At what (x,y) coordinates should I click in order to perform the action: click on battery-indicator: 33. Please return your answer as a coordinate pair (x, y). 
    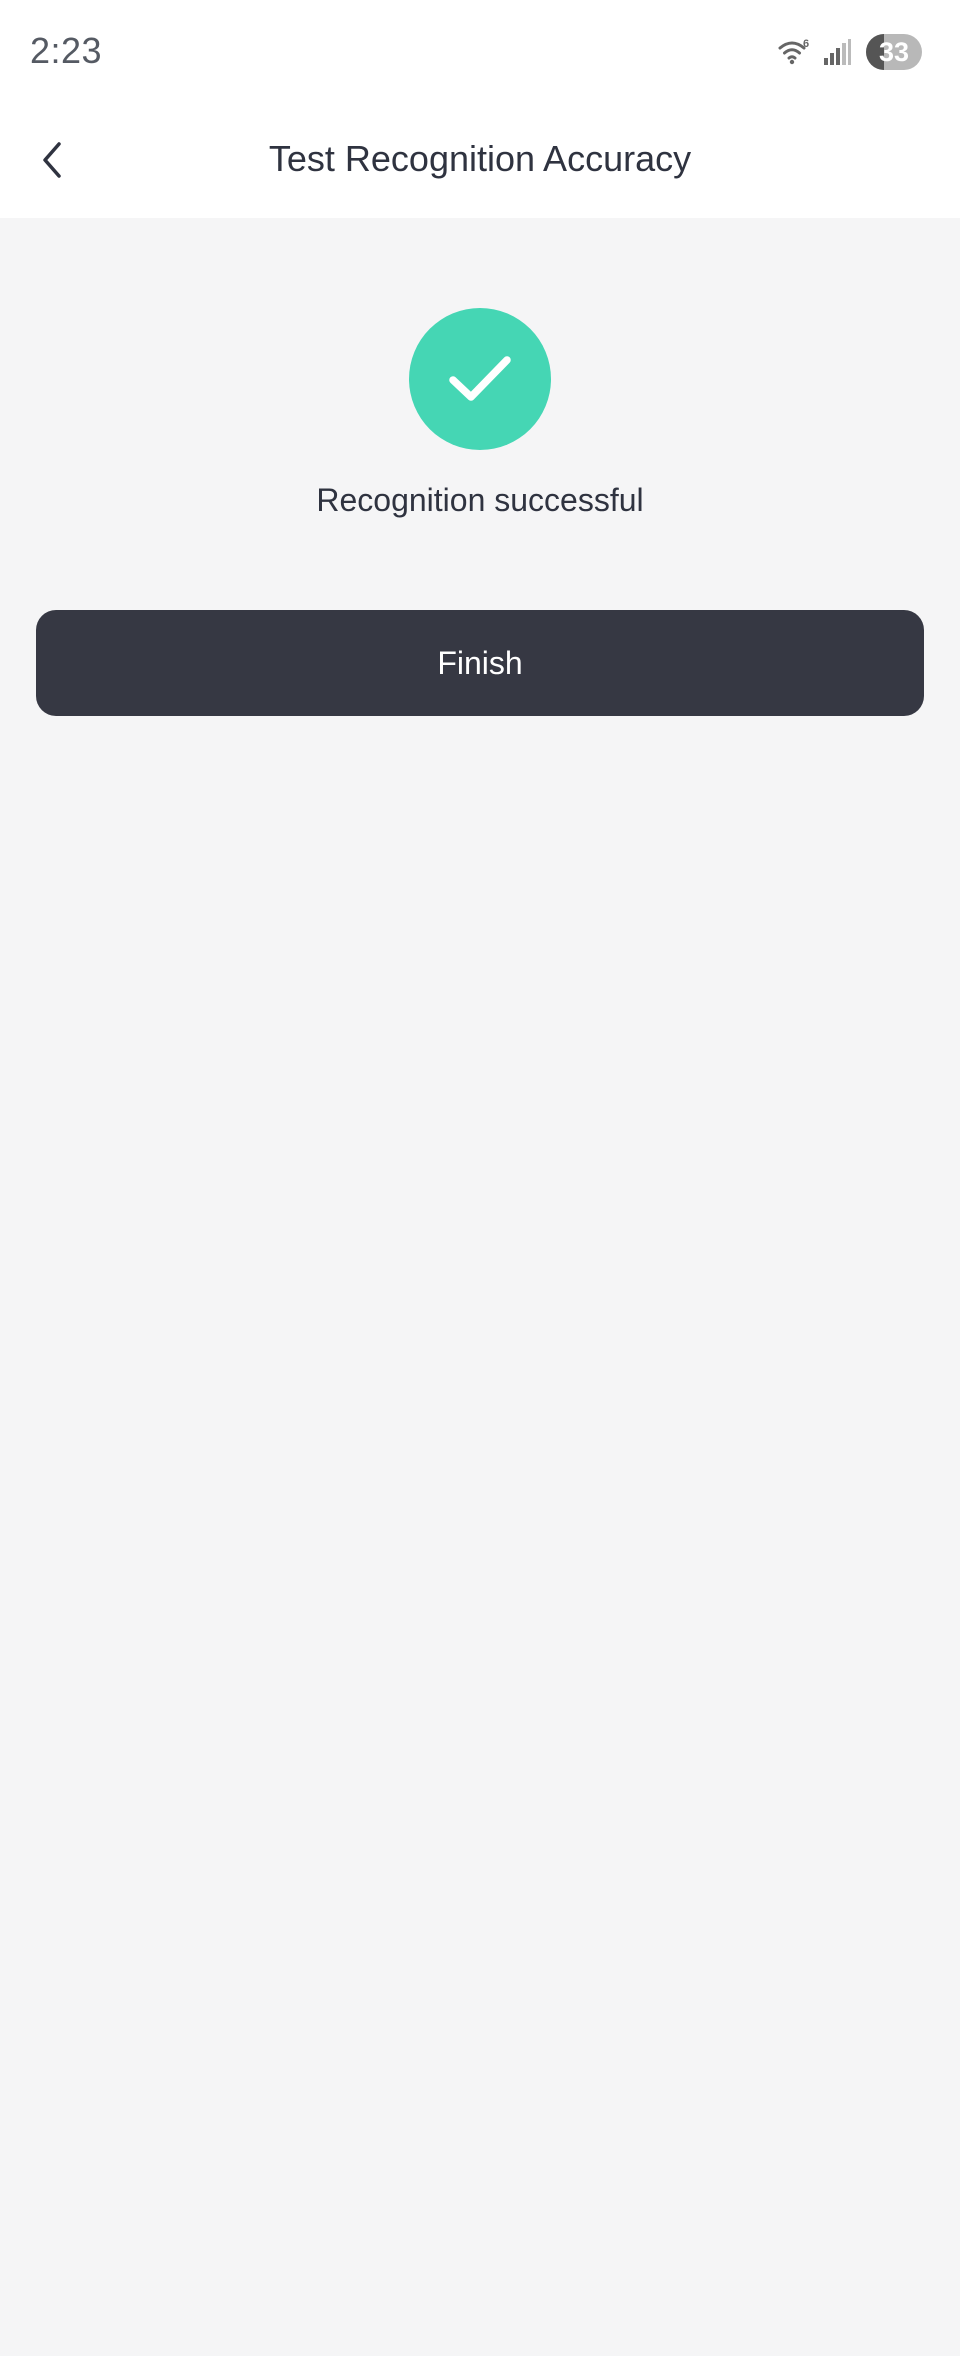
    Looking at the image, I should click on (894, 52).